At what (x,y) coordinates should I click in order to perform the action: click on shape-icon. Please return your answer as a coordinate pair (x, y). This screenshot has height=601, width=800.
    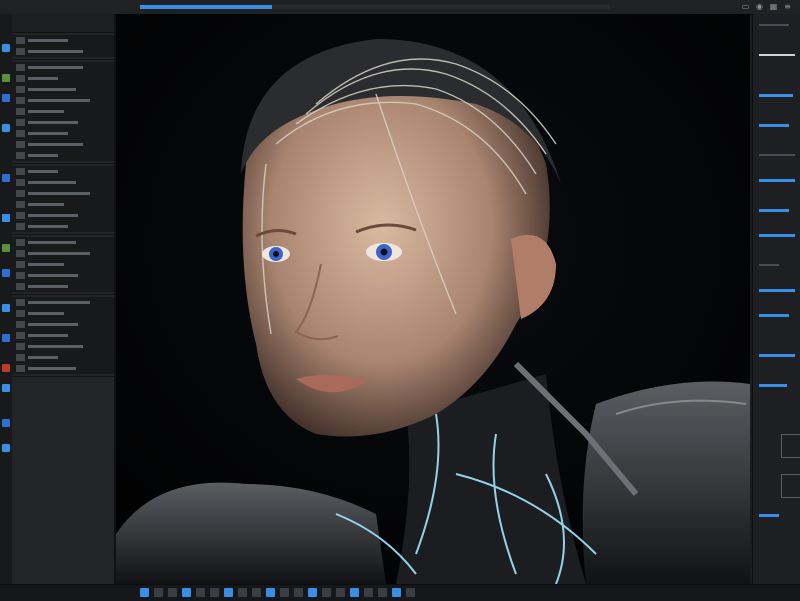
    Looking at the image, I should click on (256, 592).